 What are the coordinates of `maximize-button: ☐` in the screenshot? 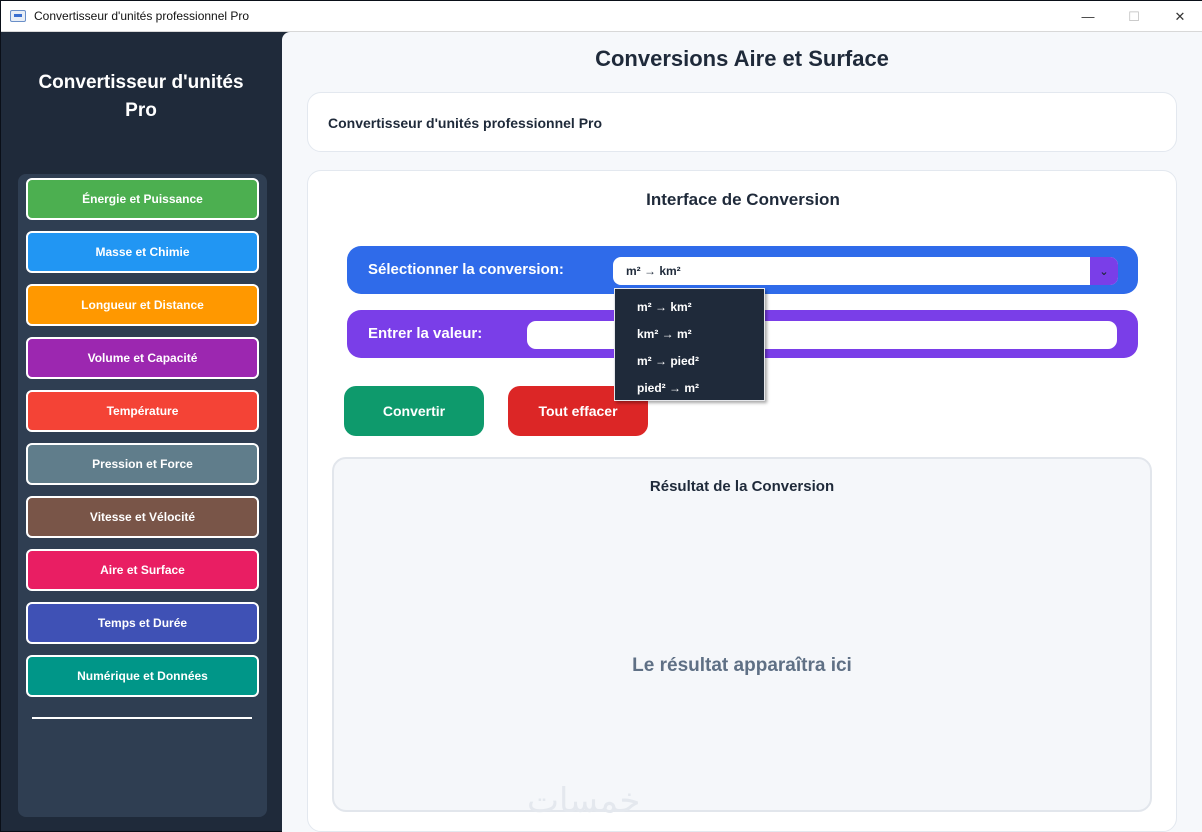 It's located at (1134, 16).